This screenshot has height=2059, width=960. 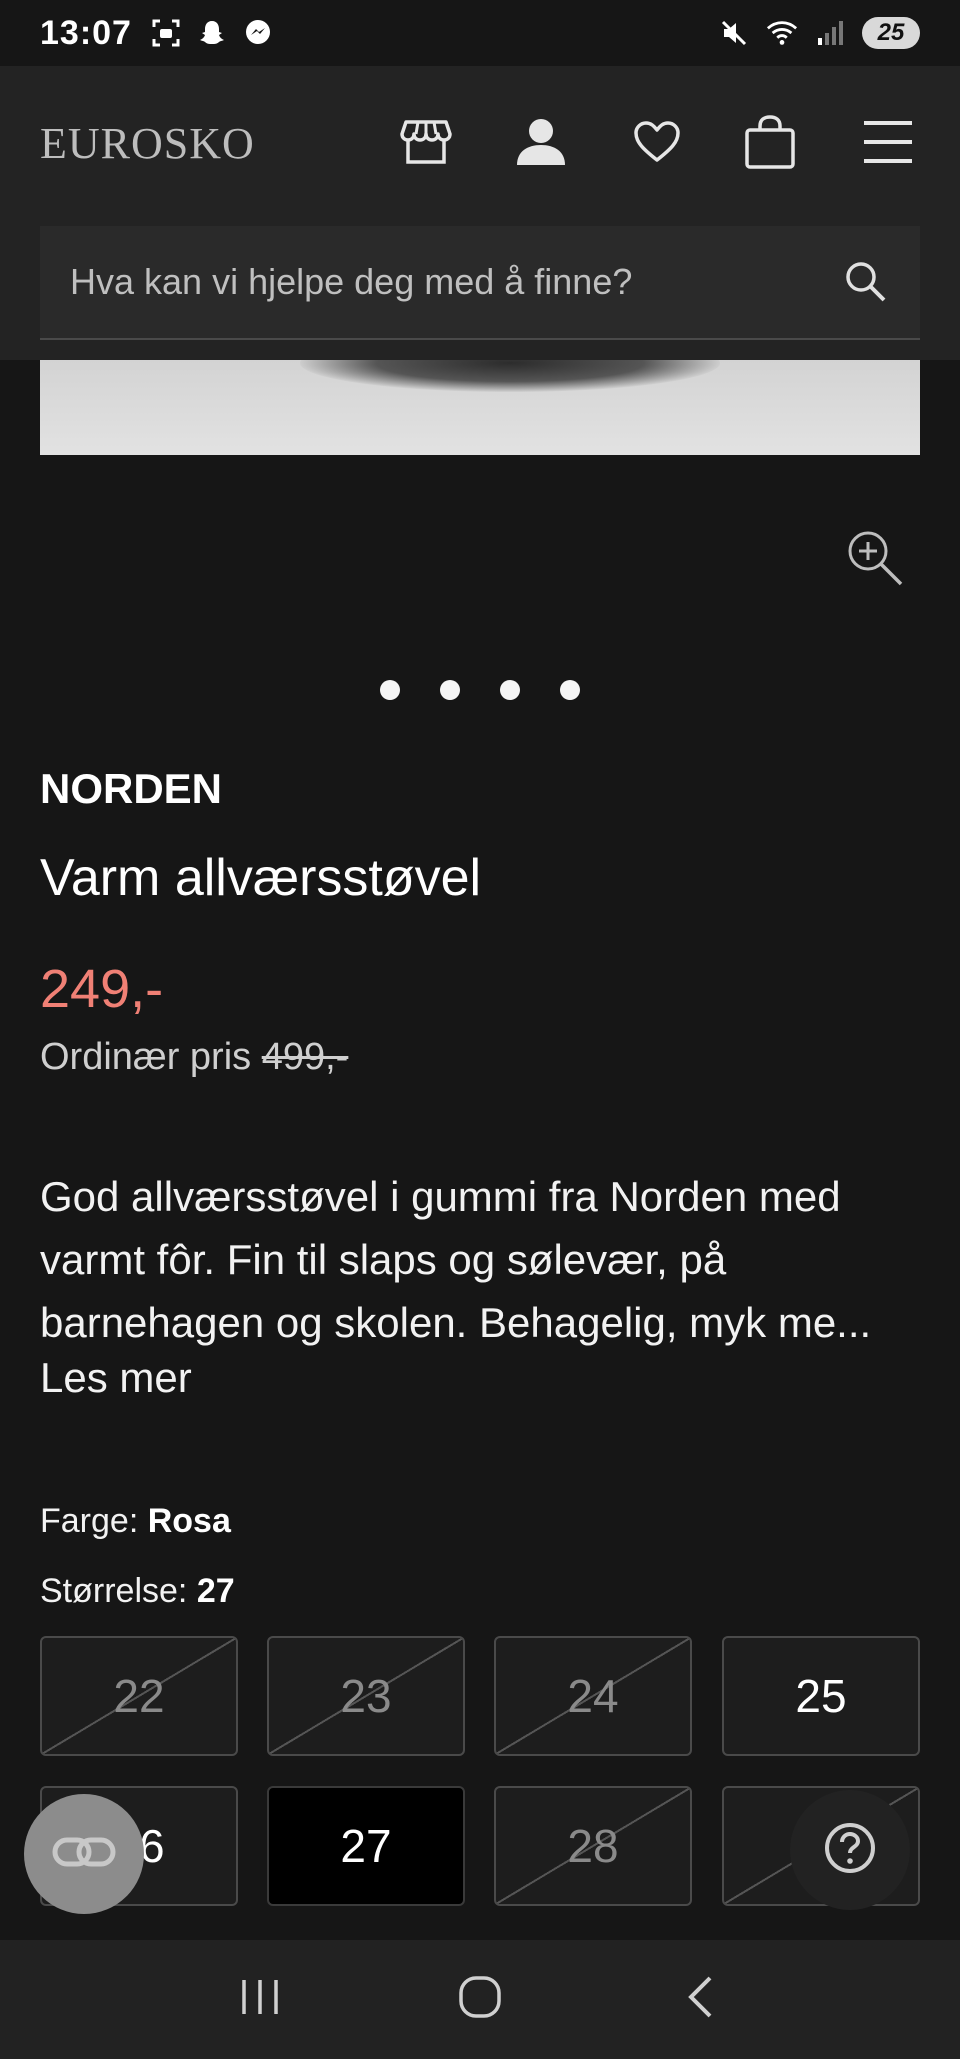 I want to click on system-navigation-bar, so click(x=480, y=1999).